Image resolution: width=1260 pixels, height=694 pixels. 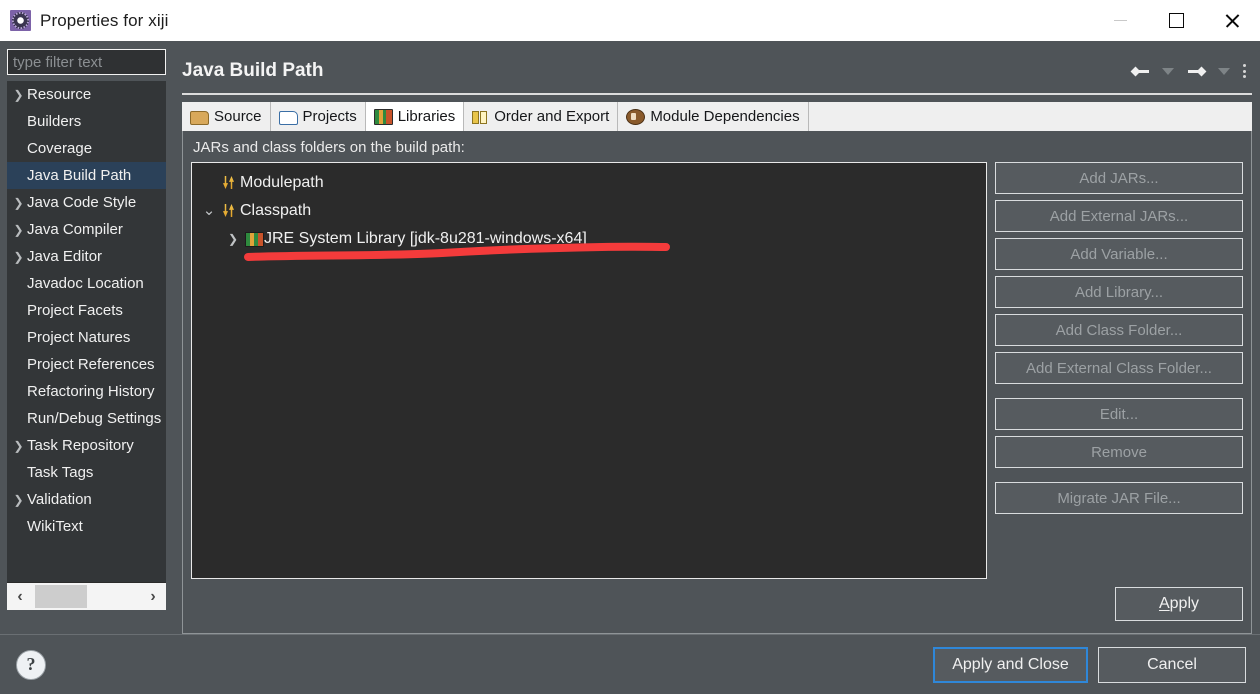 I want to click on forward-arrow-icon, so click(x=1196, y=71).